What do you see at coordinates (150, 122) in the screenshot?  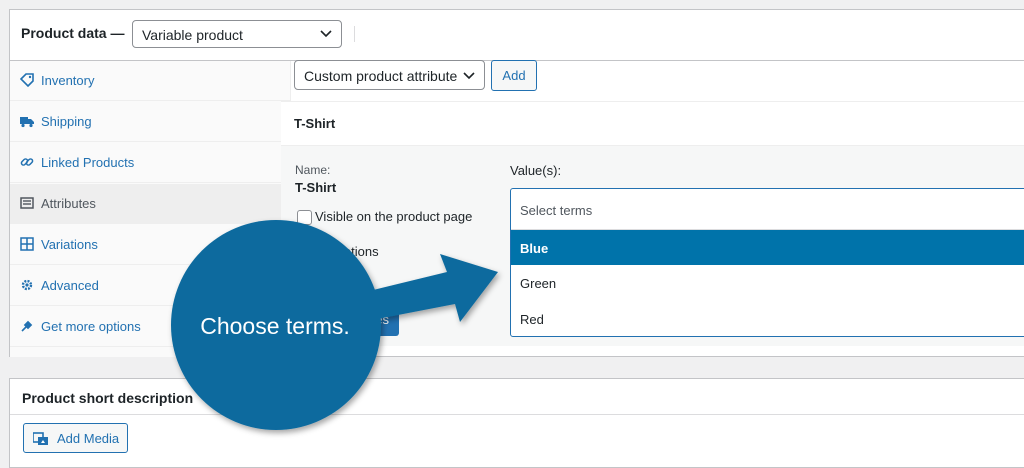 I see `tab-shipping: Shipping` at bounding box center [150, 122].